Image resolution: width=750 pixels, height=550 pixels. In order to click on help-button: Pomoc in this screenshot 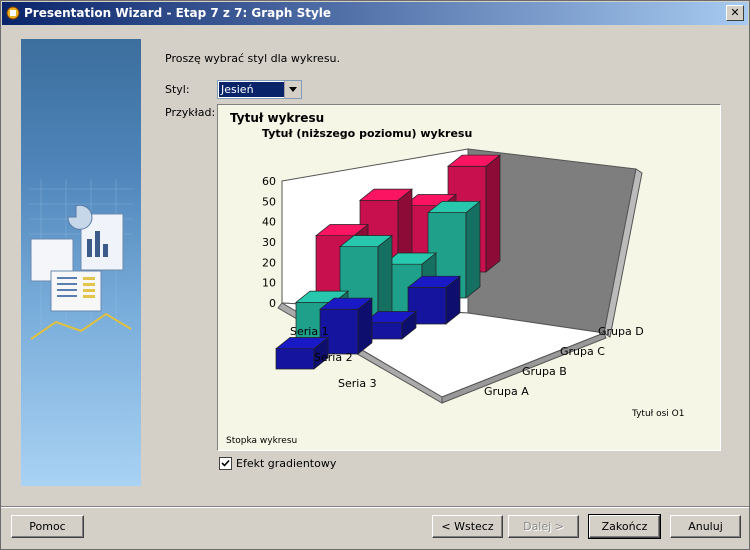, I will do `click(47, 526)`.